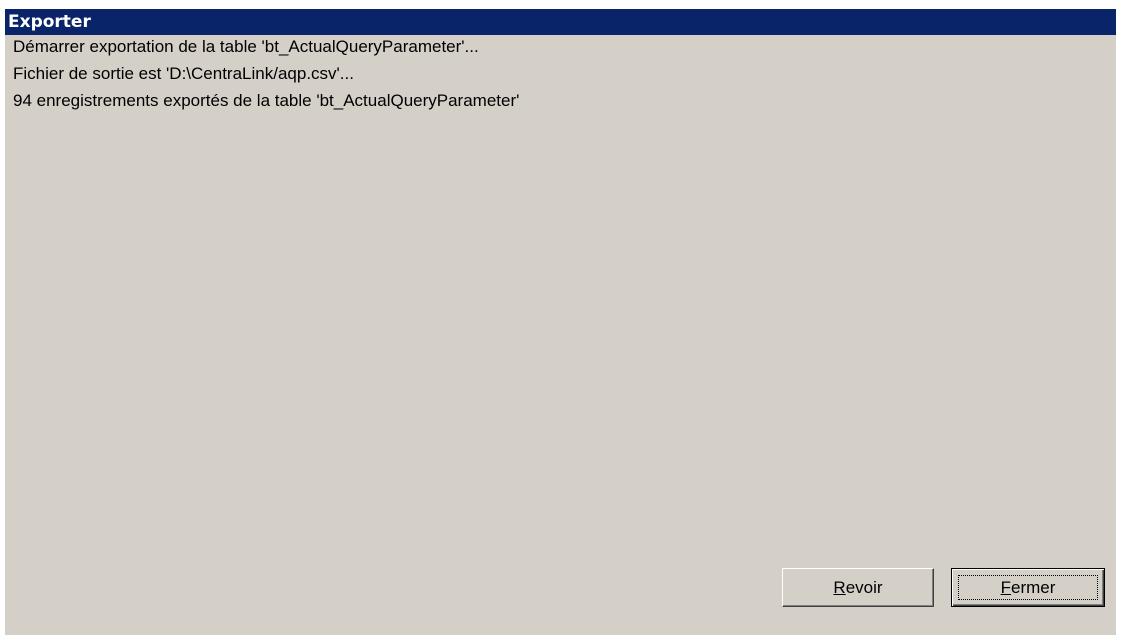  Describe the element at coordinates (1005, 587) in the screenshot. I see `fermer-mnemonic: F` at that location.